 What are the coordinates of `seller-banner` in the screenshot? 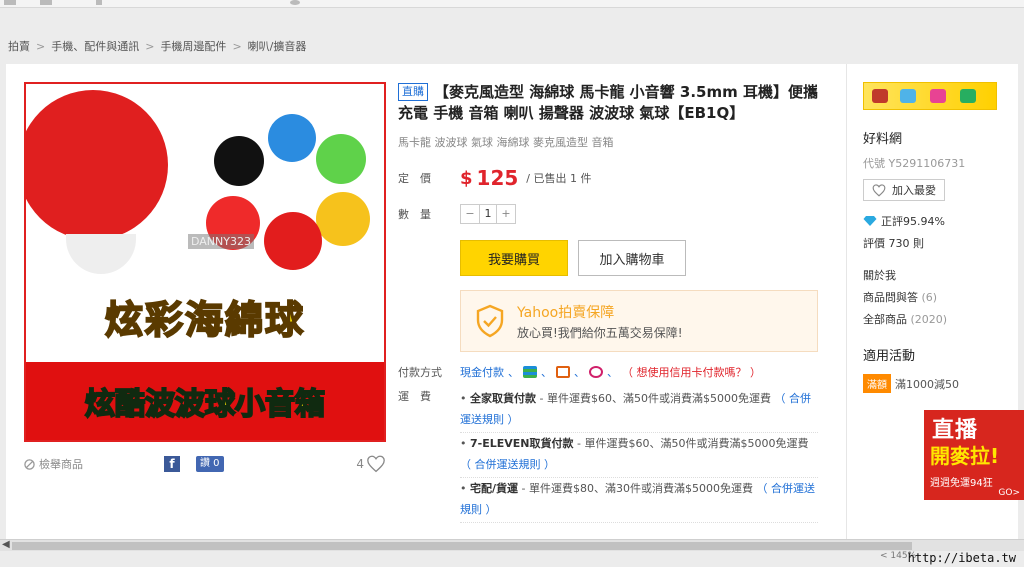 It's located at (930, 96).